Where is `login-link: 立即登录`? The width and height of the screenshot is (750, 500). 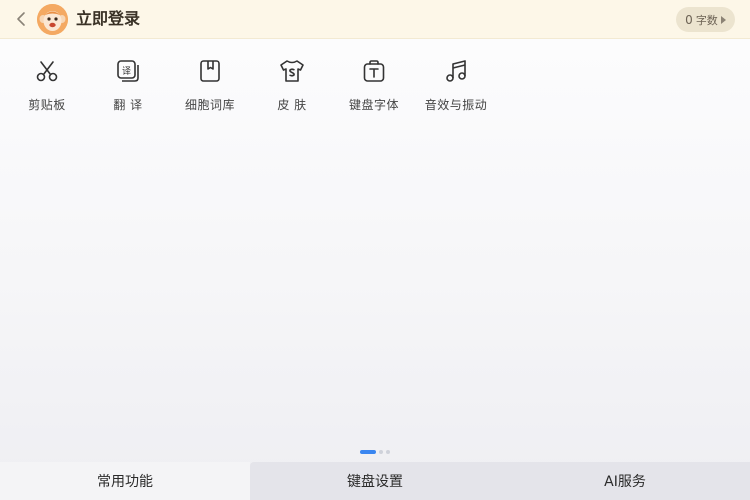 login-link: 立即登录 is located at coordinates (108, 19).